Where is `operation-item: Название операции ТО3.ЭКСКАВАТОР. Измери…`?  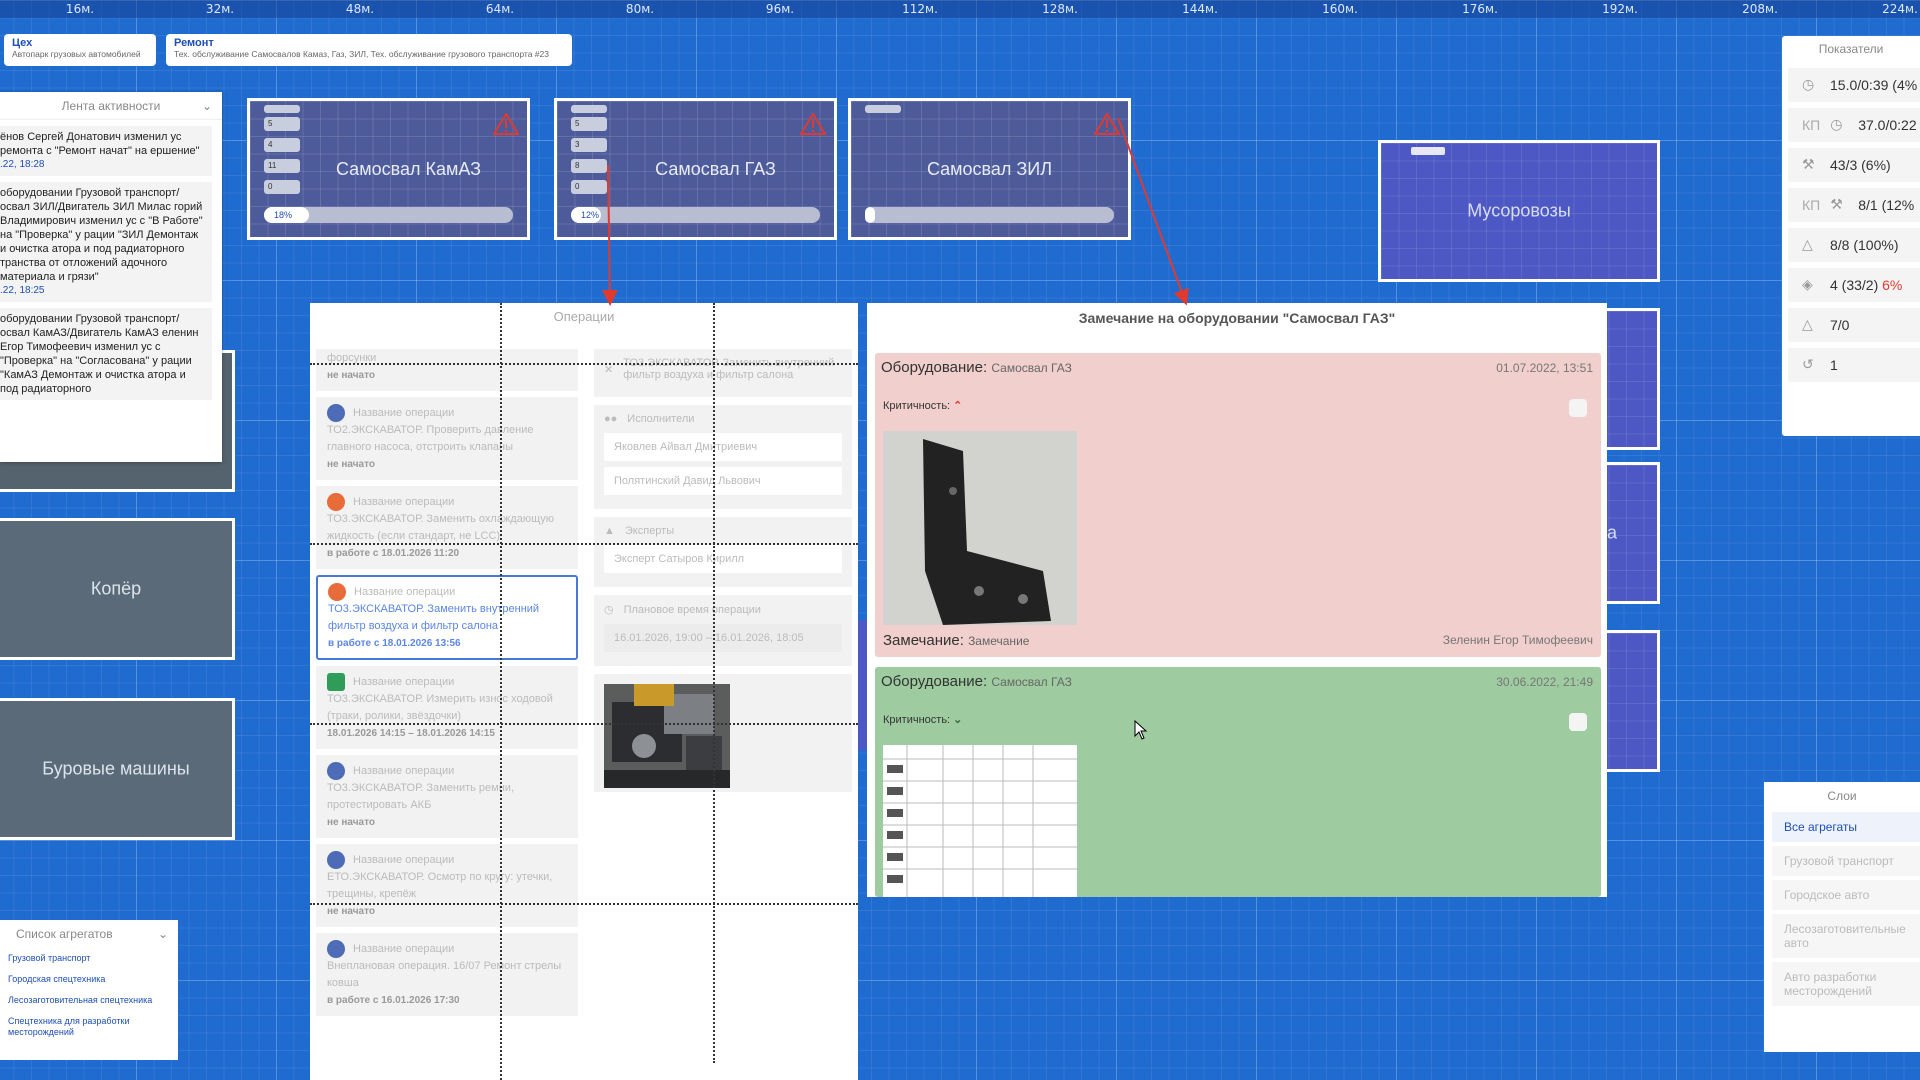
operation-item: Название операции ТО3.ЭКСКАВАТОР. Измери… is located at coordinates (447, 707).